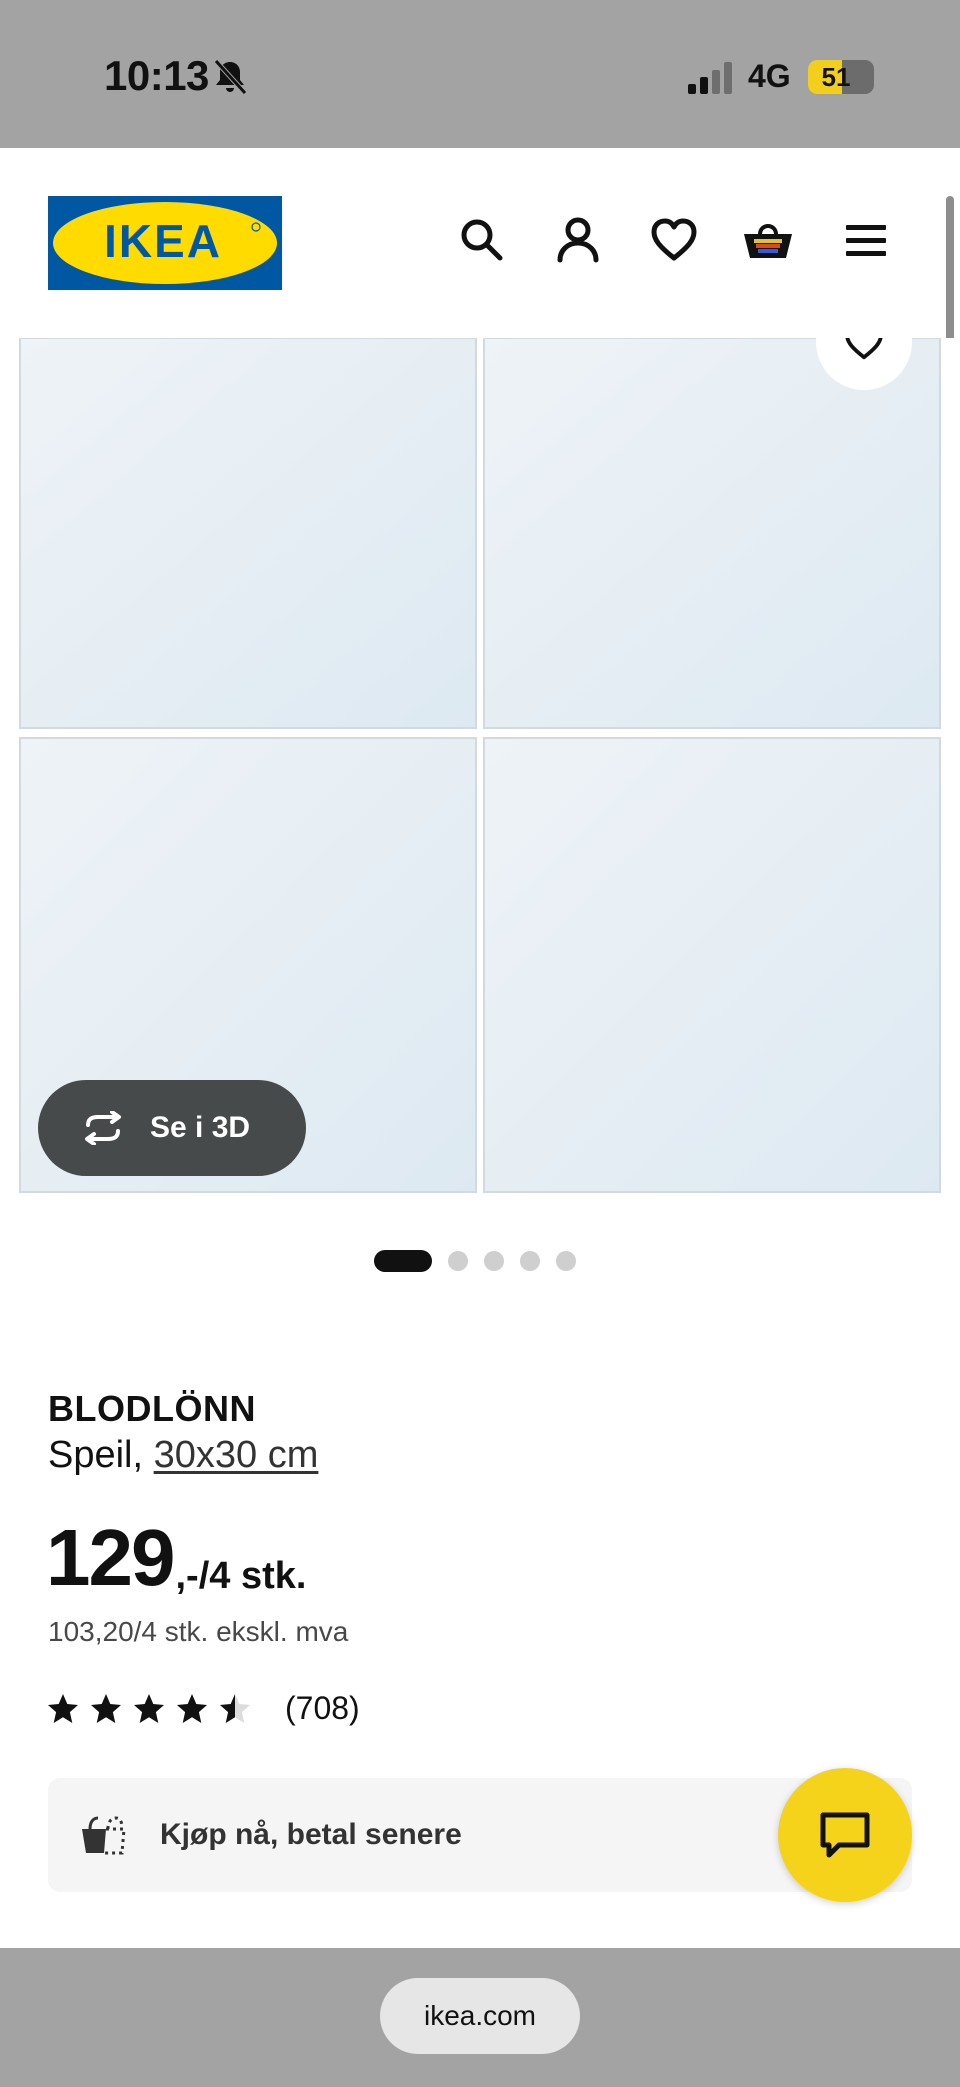 This screenshot has width=960, height=2087. What do you see at coordinates (104, 1835) in the screenshot?
I see `pay-later-bag-icon` at bounding box center [104, 1835].